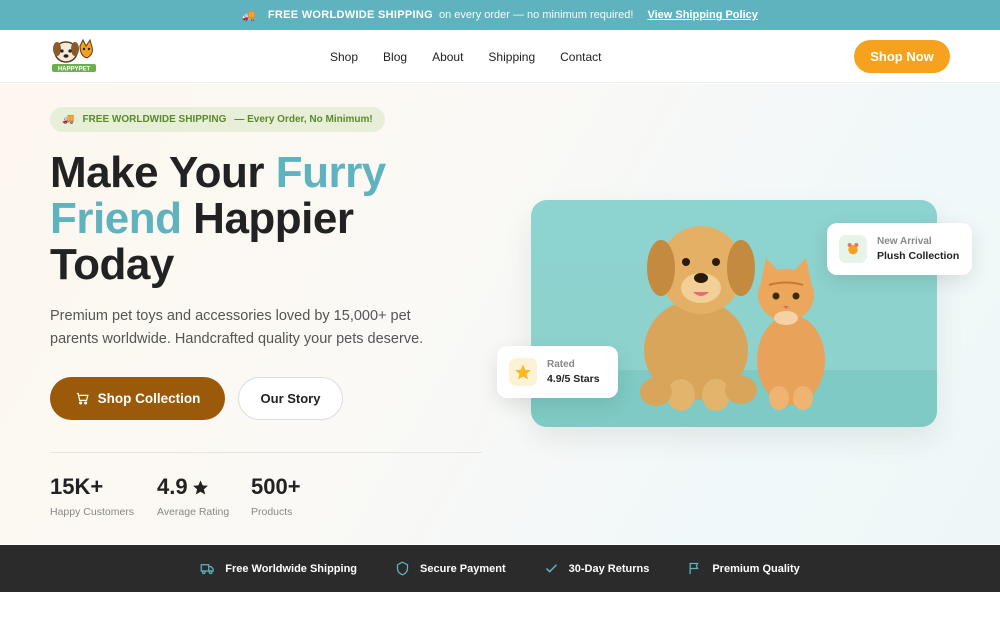  What do you see at coordinates (82, 398) in the screenshot?
I see `cart-icon` at bounding box center [82, 398].